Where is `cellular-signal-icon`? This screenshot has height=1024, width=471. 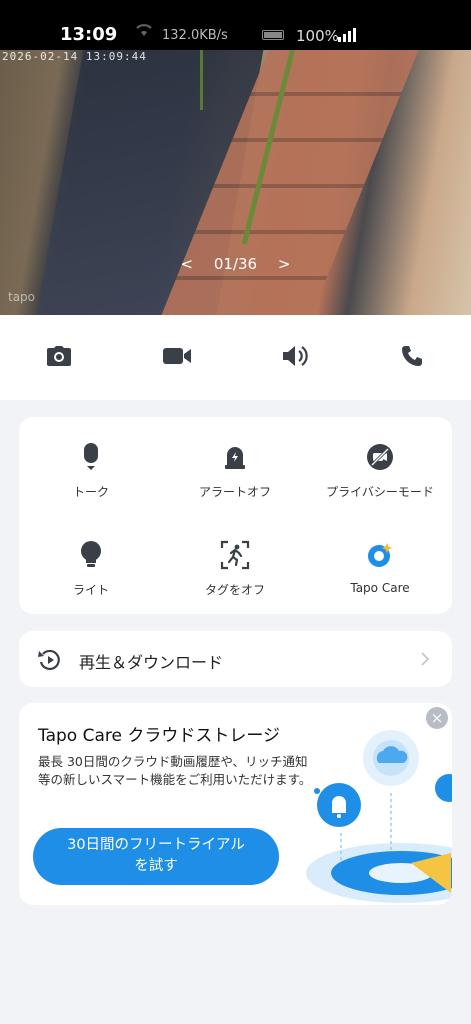
cellular-signal-icon is located at coordinates (347, 35).